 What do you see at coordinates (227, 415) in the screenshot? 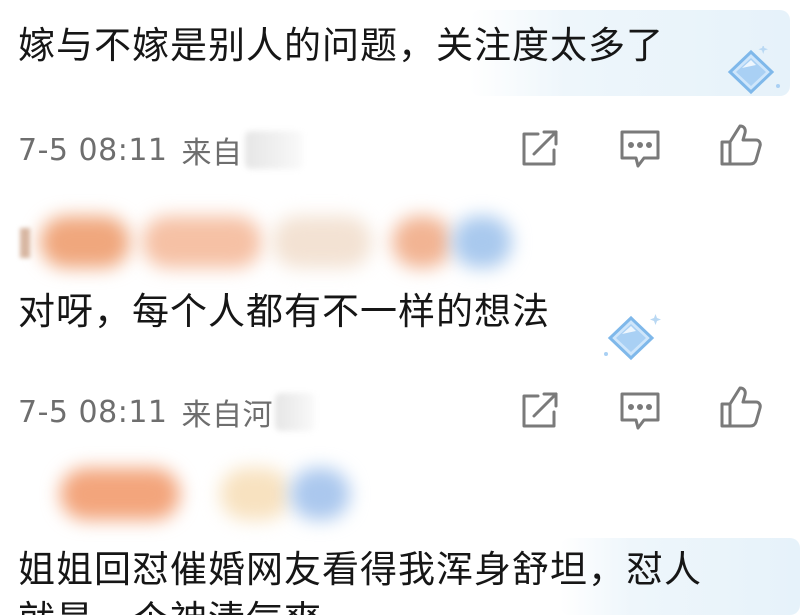
I see `comment-location: 来自河` at bounding box center [227, 415].